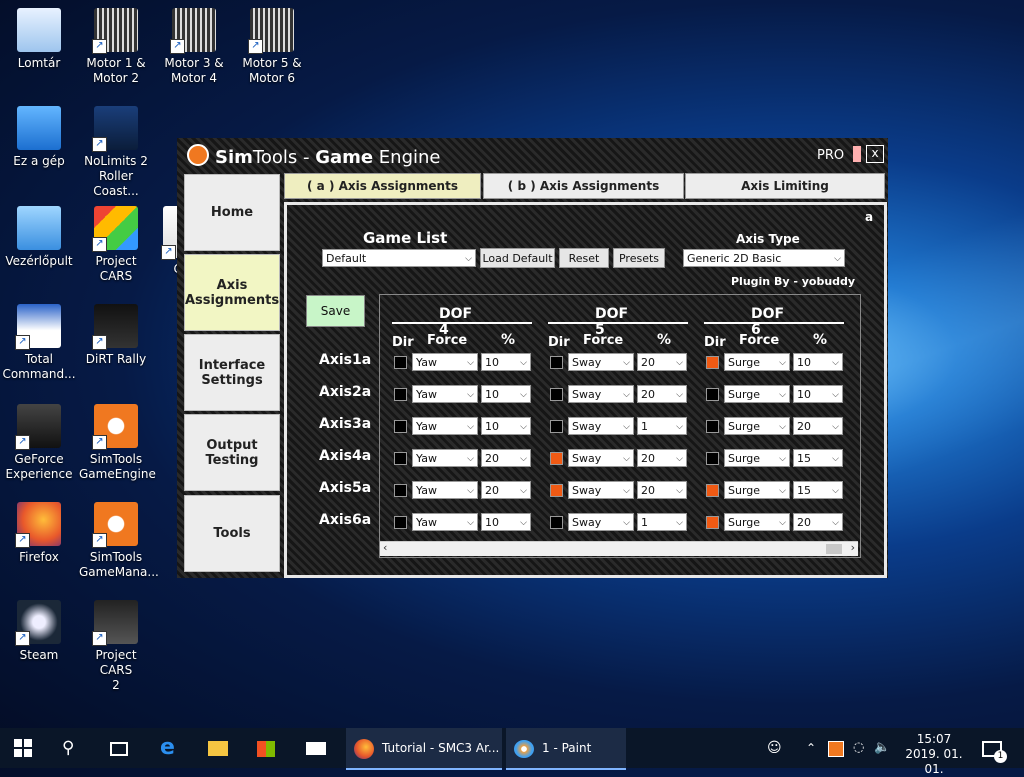  I want to click on sidebar-tools: Tools, so click(232, 533).